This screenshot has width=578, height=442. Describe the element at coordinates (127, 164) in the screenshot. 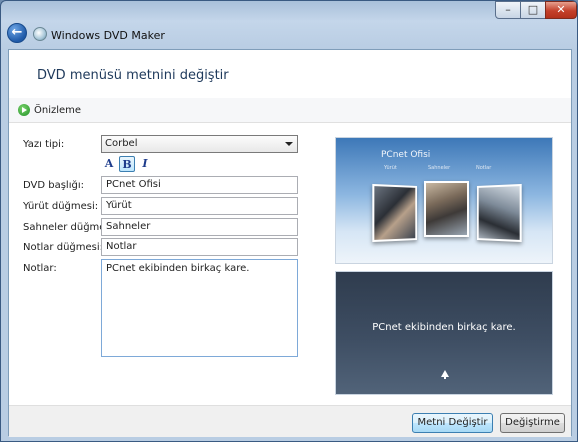

I see `bold-button: B` at that location.